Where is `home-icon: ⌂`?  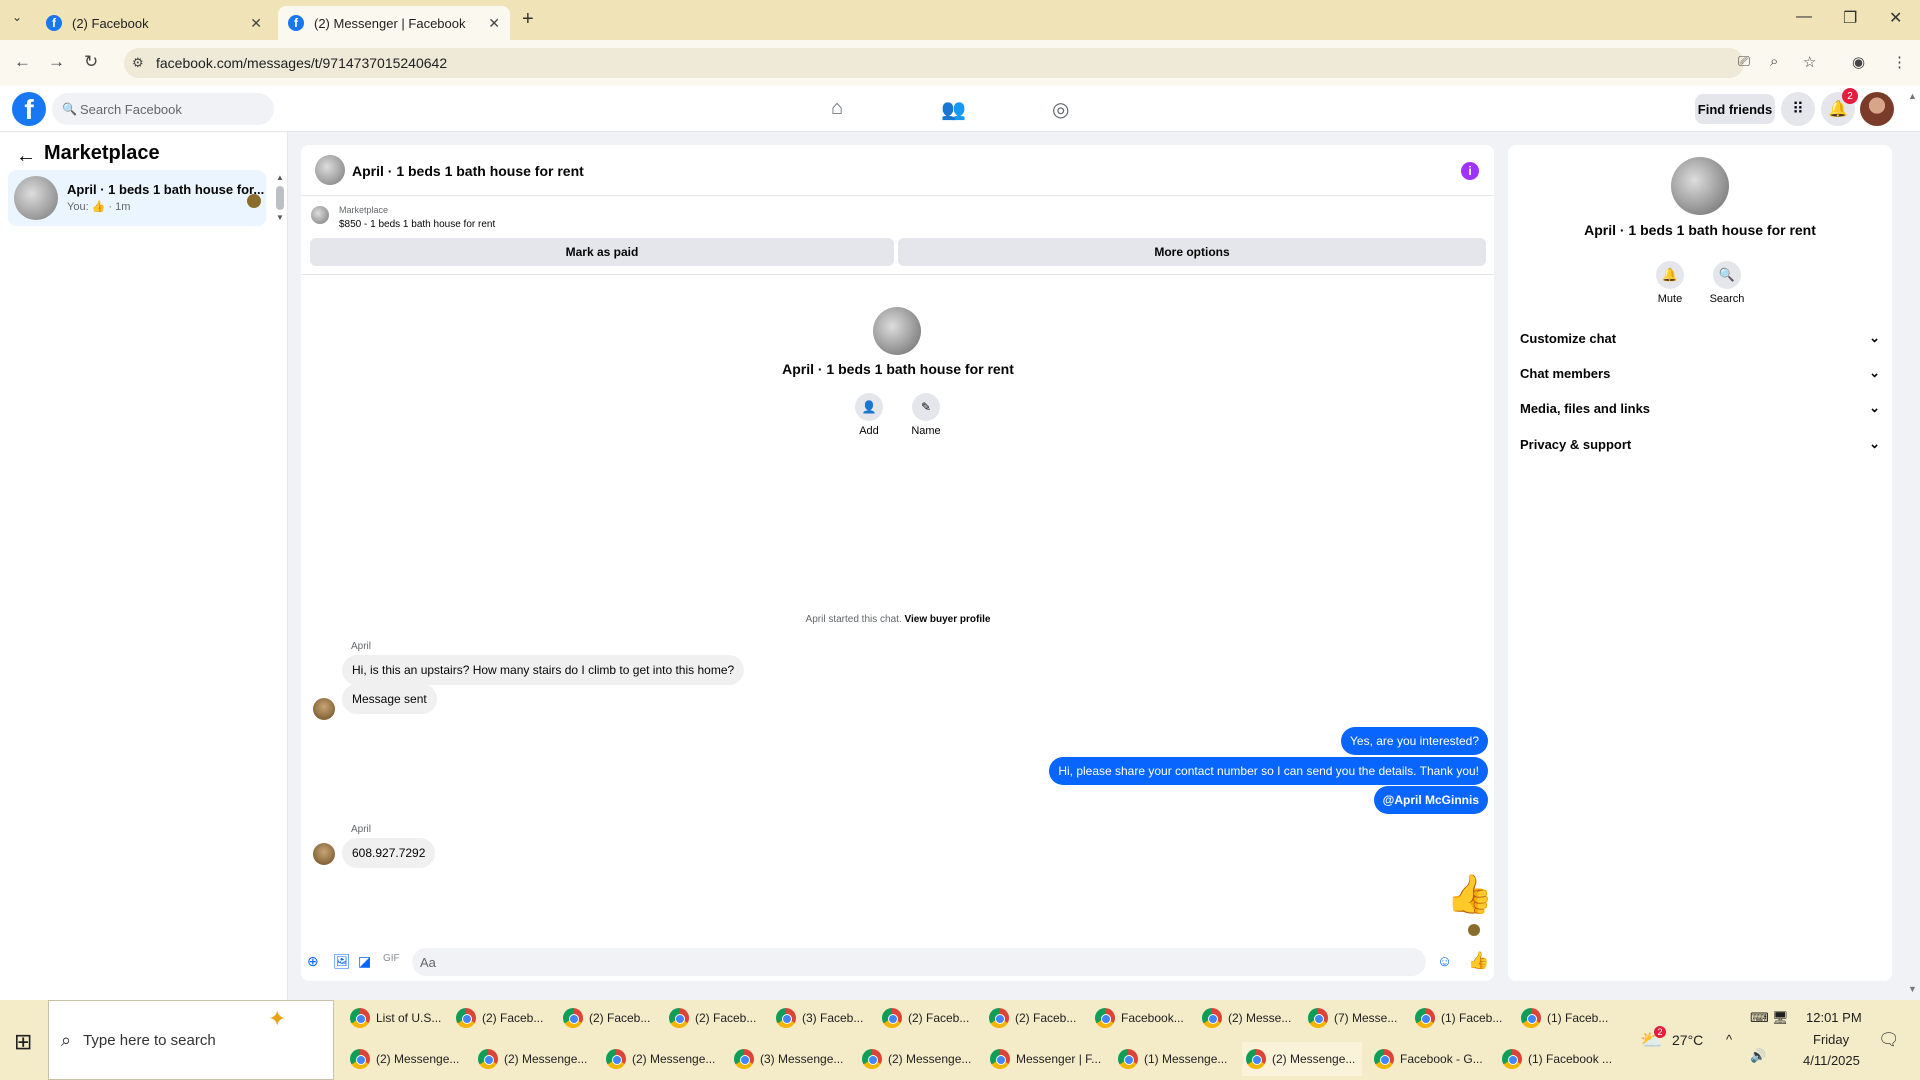 home-icon: ⌂ is located at coordinates (837, 108).